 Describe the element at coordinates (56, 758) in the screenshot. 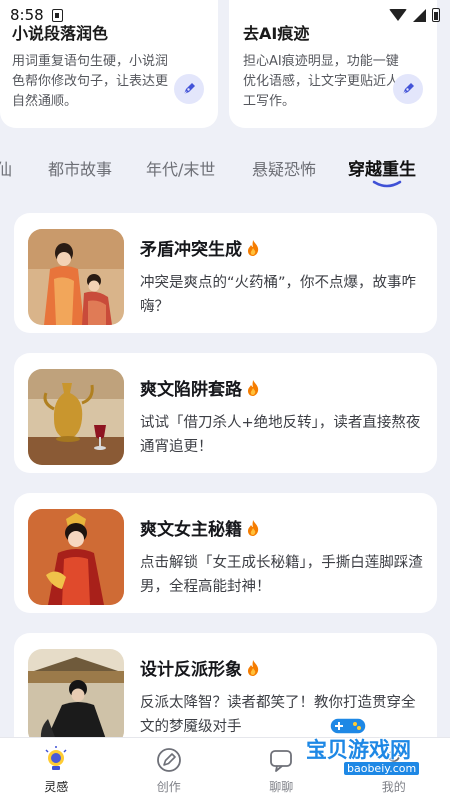

I see `lightbulb-icon` at that location.